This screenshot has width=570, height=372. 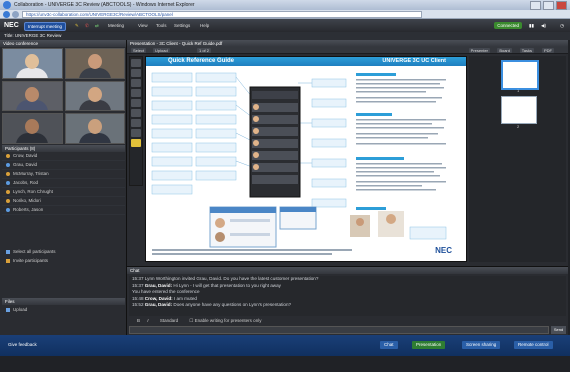 What do you see at coordinates (147, 320) in the screenshot?
I see `italic-icon: I` at bounding box center [147, 320].